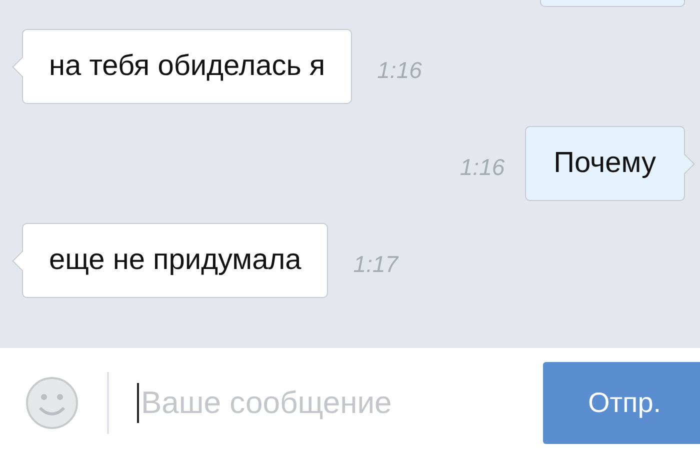 This screenshot has height=458, width=700. Describe the element at coordinates (52, 403) in the screenshot. I see `smiley-icon` at that location.